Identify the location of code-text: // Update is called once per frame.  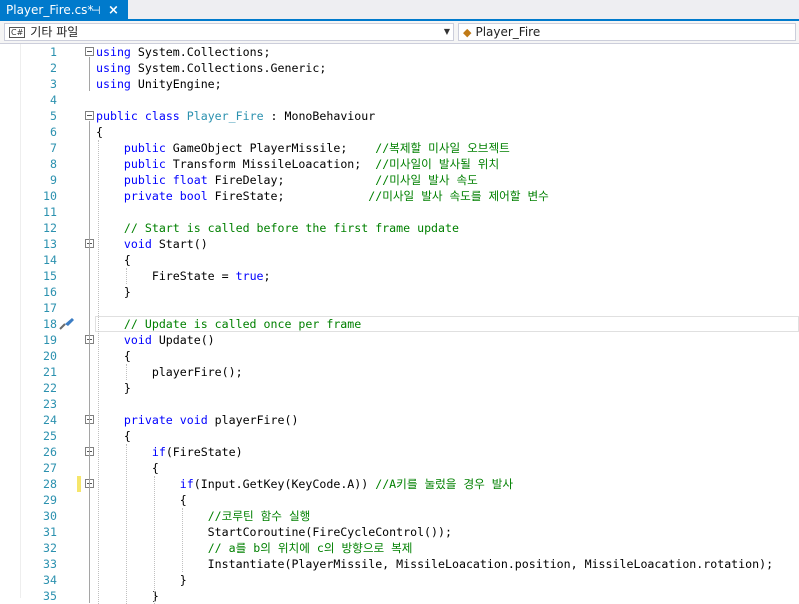
(228, 324).